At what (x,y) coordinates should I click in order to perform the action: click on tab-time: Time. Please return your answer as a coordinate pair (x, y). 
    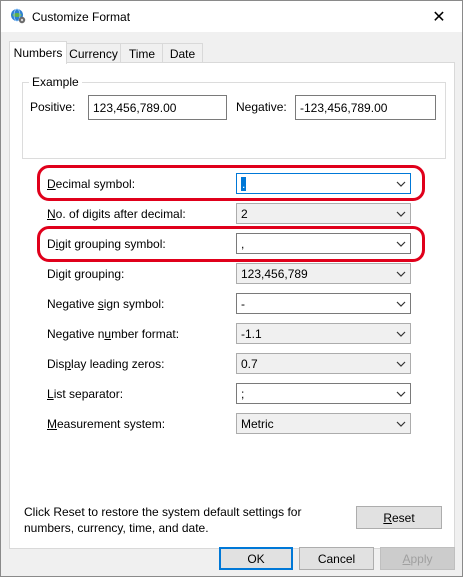
    Looking at the image, I should click on (142, 53).